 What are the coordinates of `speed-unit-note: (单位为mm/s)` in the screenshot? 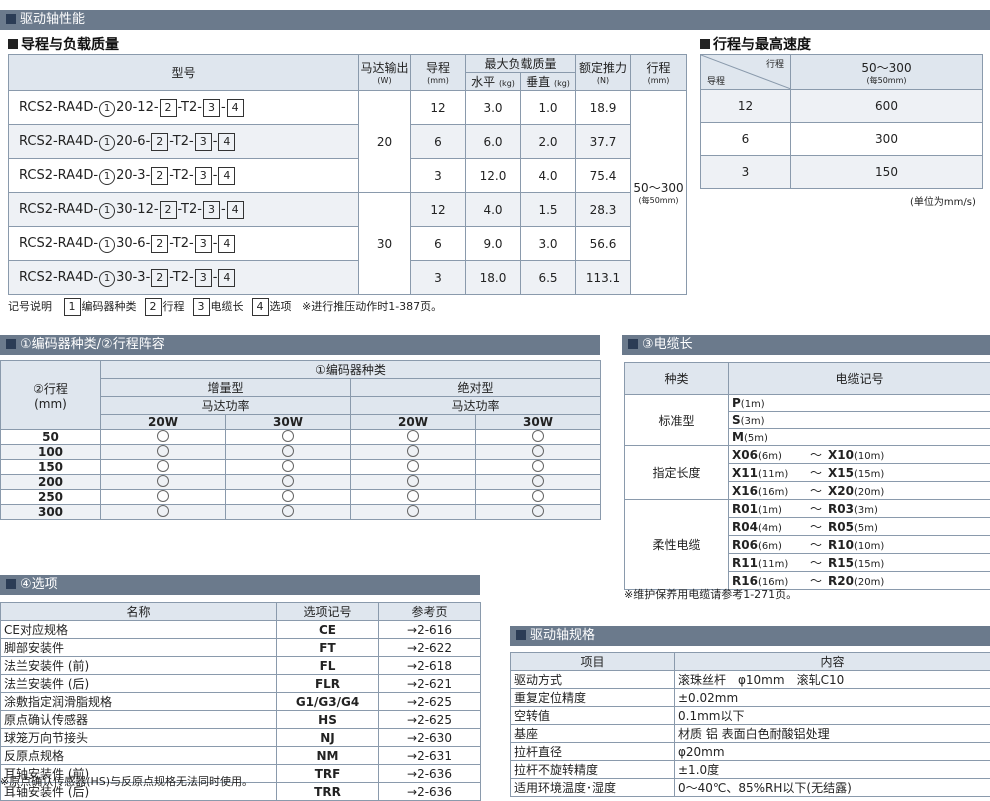 It's located at (943, 200).